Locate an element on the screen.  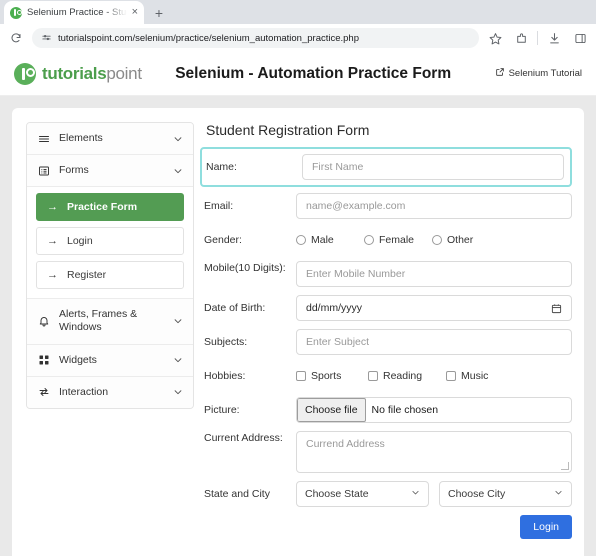
gender-option-male: Male is located at coordinates (330, 240).